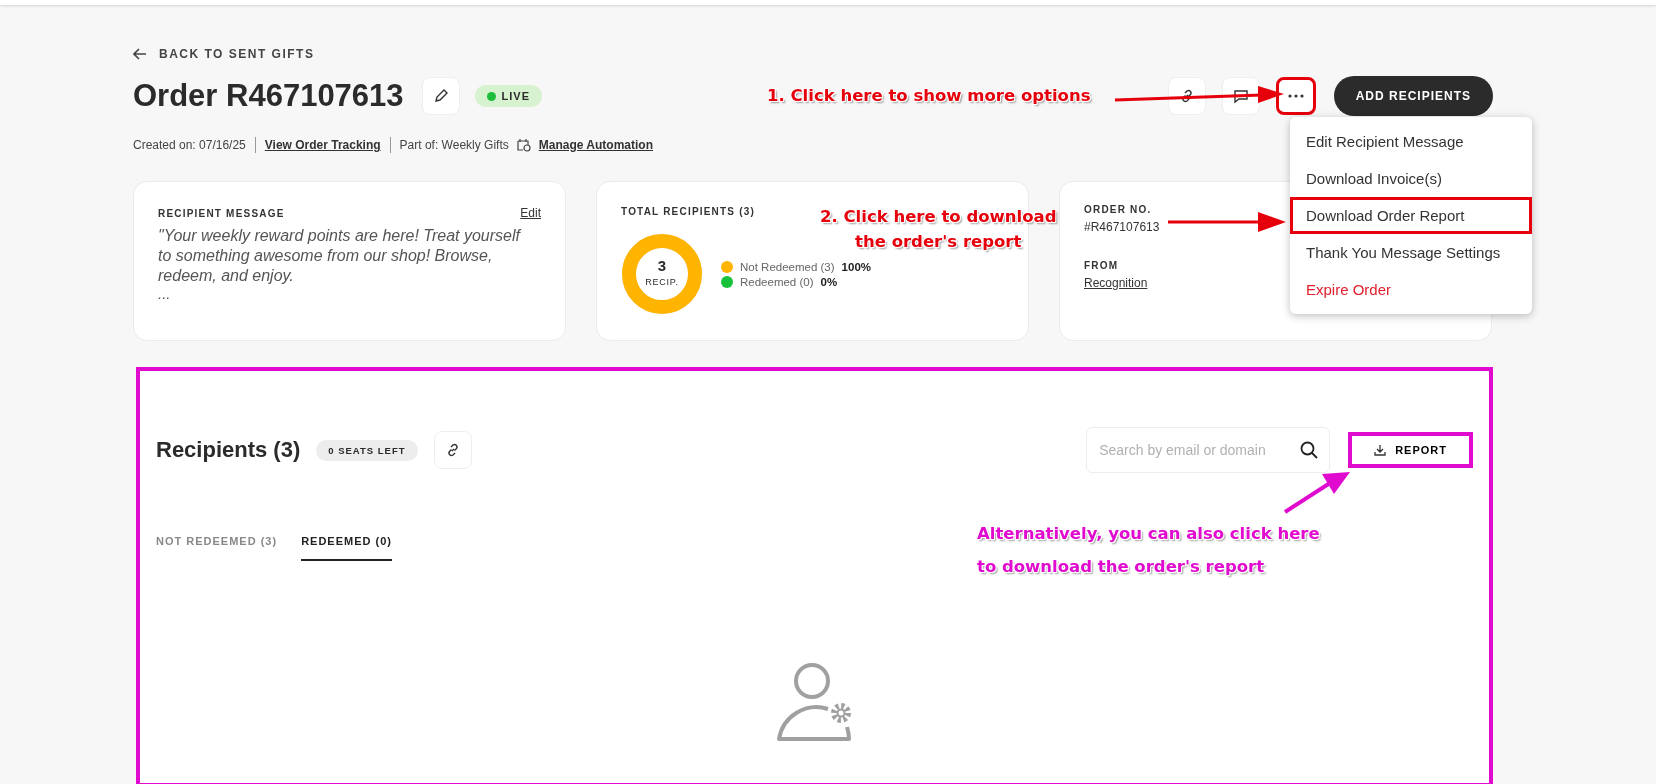  I want to click on menu-item: Download Order Report, so click(1411, 215).